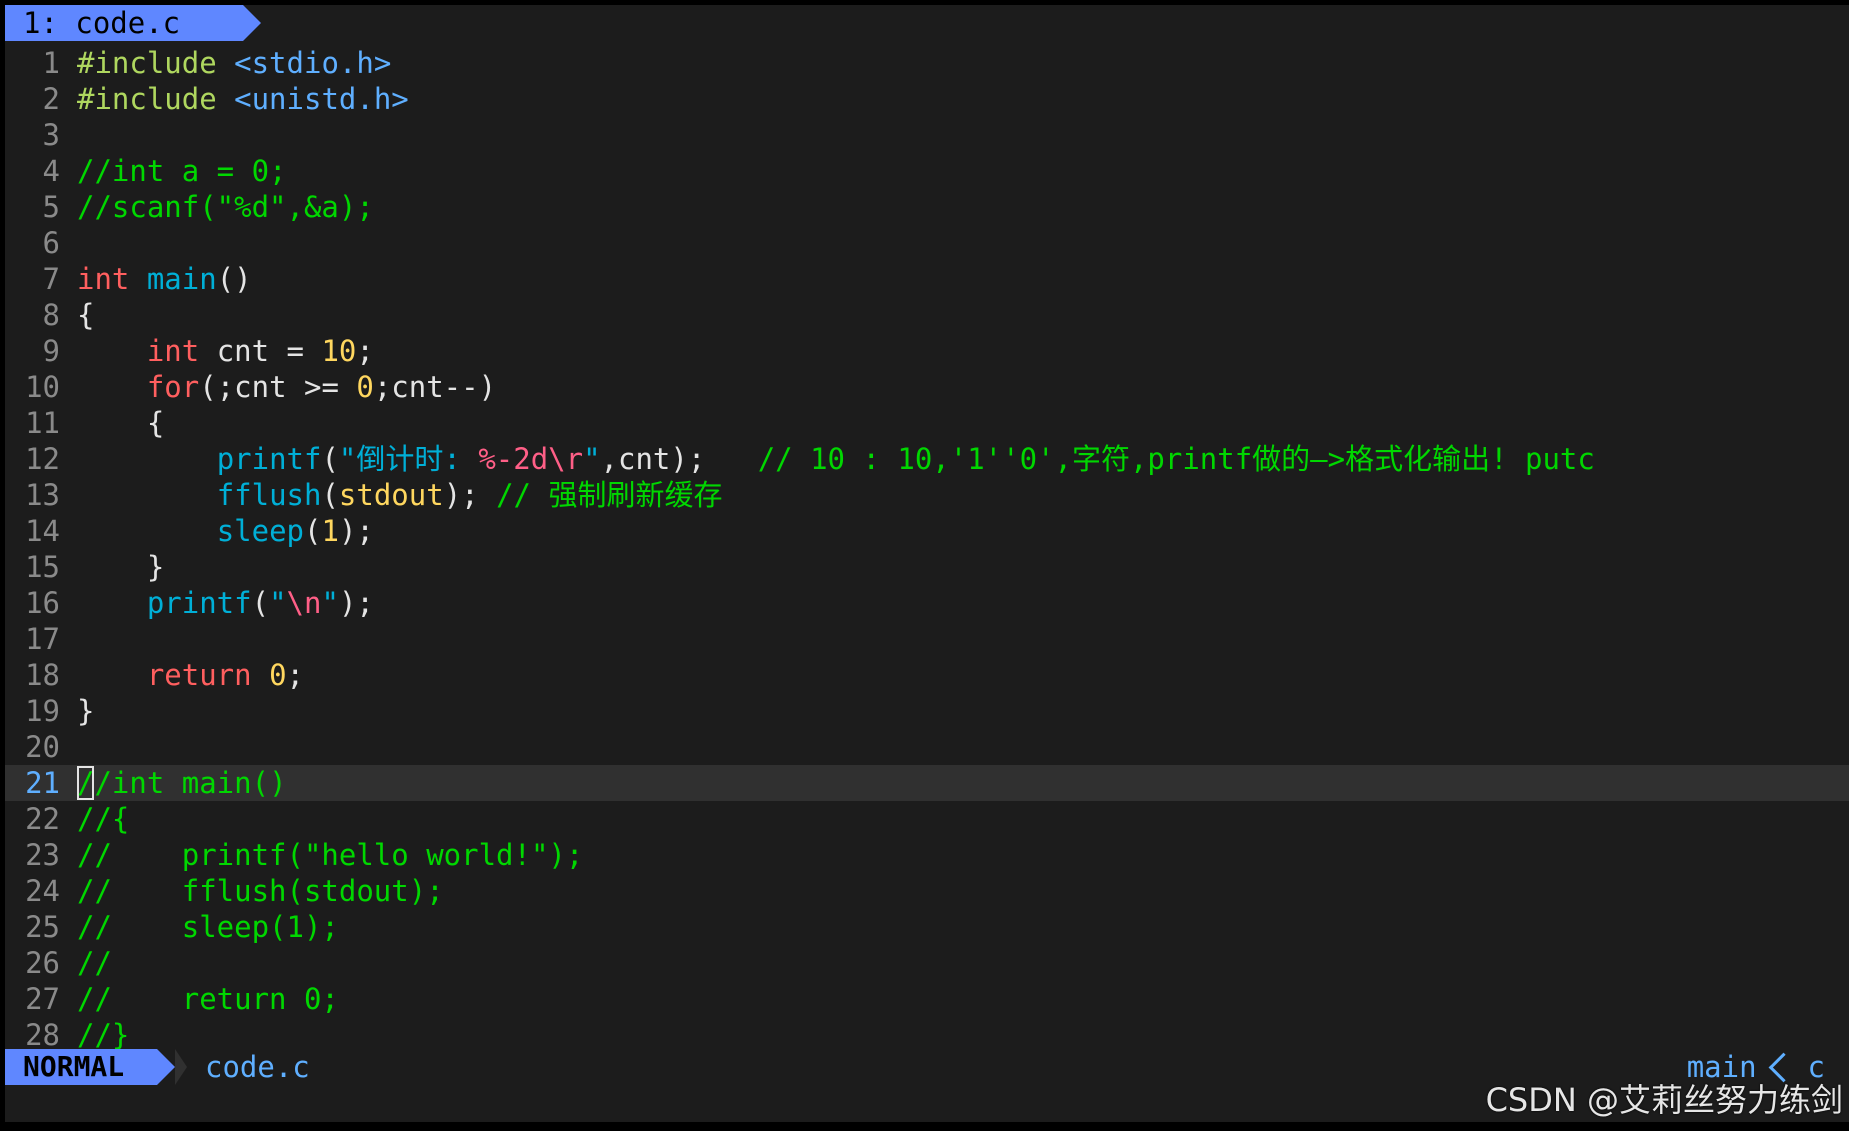  What do you see at coordinates (81, 1067) in the screenshot?
I see `mode-indicator: NORMAL` at bounding box center [81, 1067].